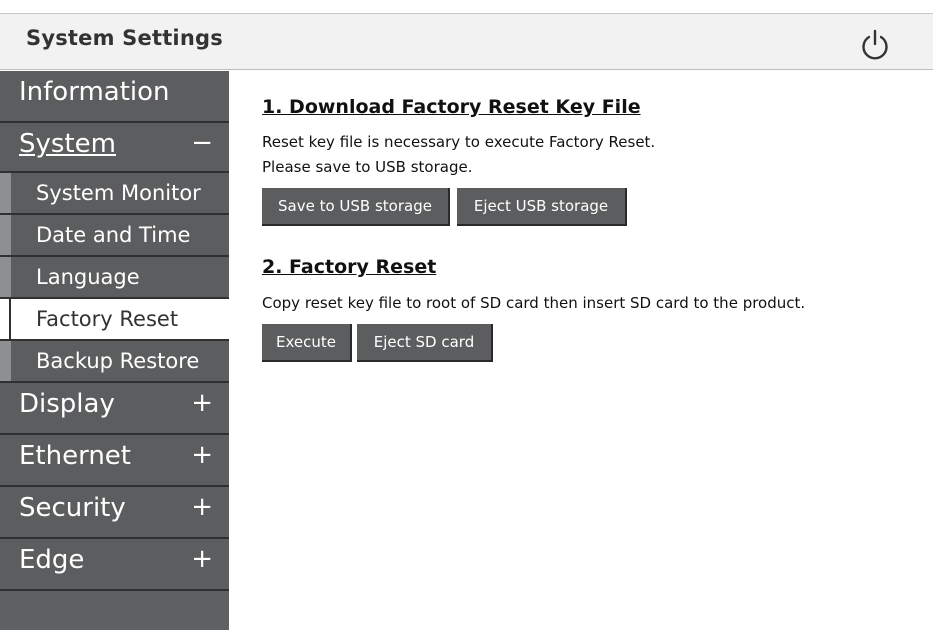 This screenshot has height=630, width=933. Describe the element at coordinates (52, 560) in the screenshot. I see `sidebar-item-label: Edge` at that location.